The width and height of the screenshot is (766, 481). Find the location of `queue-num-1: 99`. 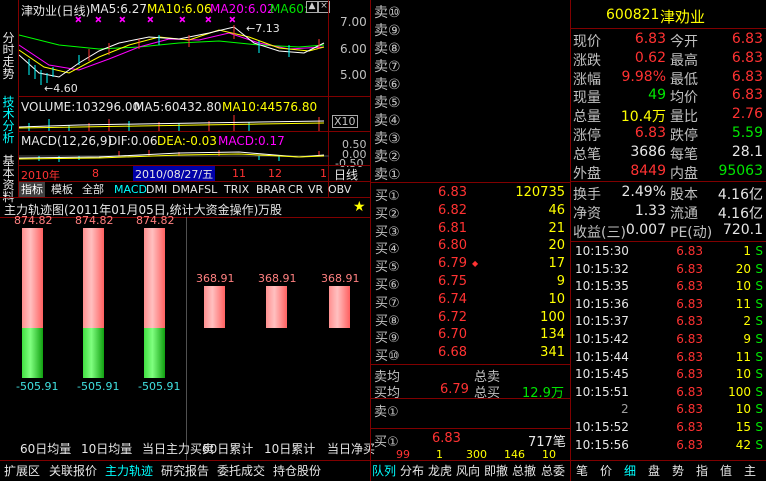

queue-num-1: 99 is located at coordinates (403, 454).